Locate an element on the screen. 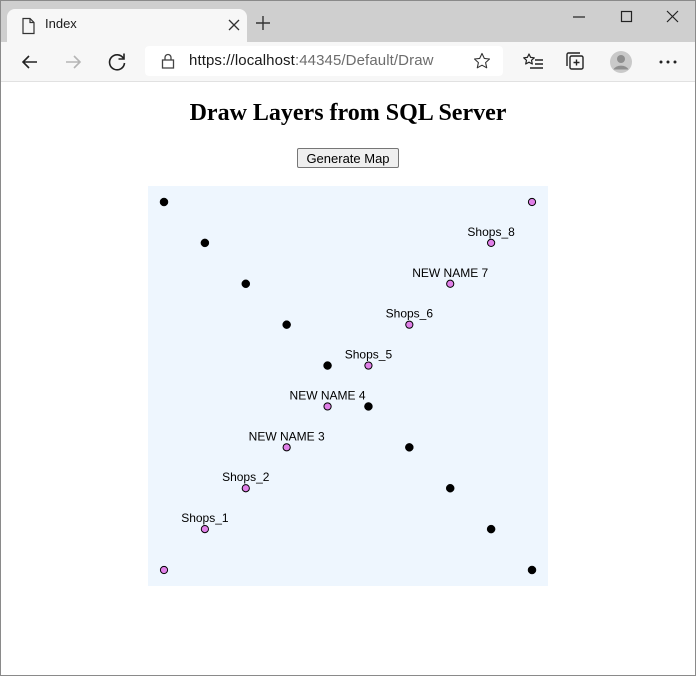 This screenshot has height=676, width=696. map-point-label: NEW NAME 3 is located at coordinates (287, 436).